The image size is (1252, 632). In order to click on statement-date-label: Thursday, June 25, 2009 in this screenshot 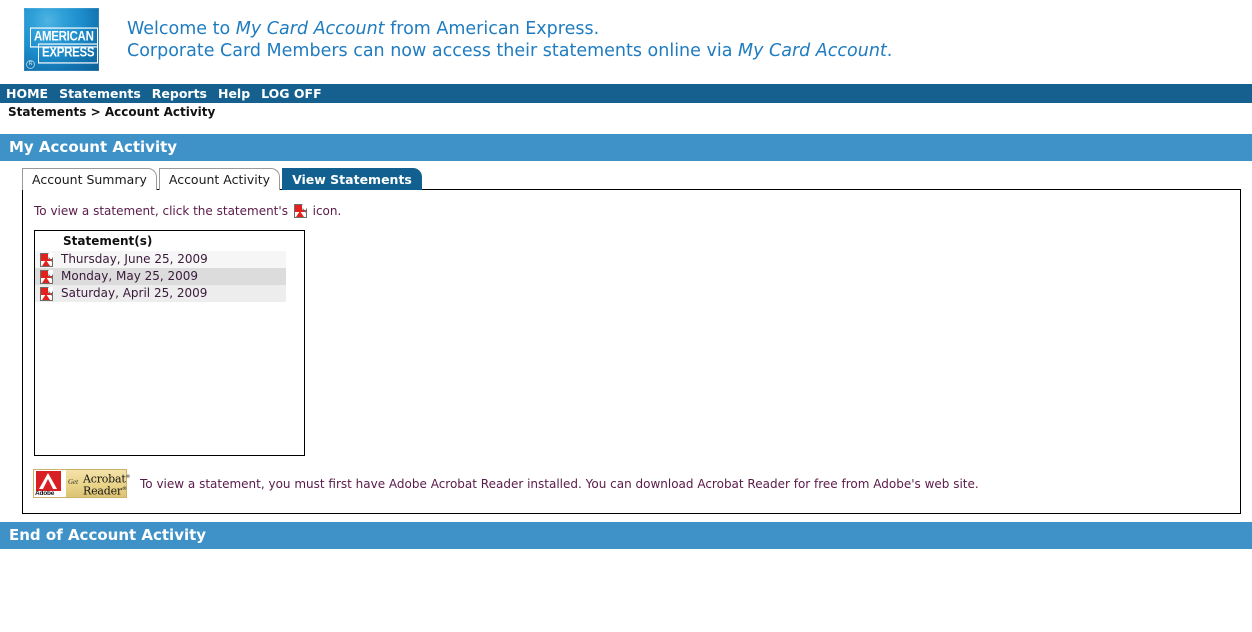, I will do `click(134, 259)`.